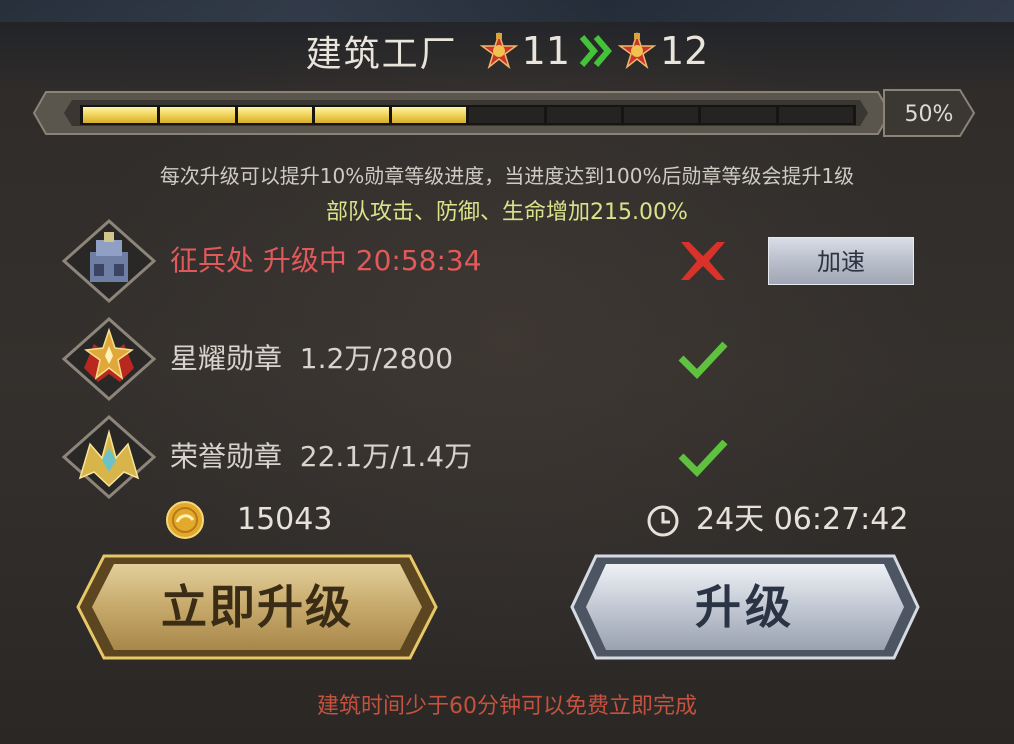 The width and height of the screenshot is (1014, 744). What do you see at coordinates (505, 457) in the screenshot?
I see `requirement-row-honor-medal: 荣誉勋章 22.1万/1.4万` at bounding box center [505, 457].